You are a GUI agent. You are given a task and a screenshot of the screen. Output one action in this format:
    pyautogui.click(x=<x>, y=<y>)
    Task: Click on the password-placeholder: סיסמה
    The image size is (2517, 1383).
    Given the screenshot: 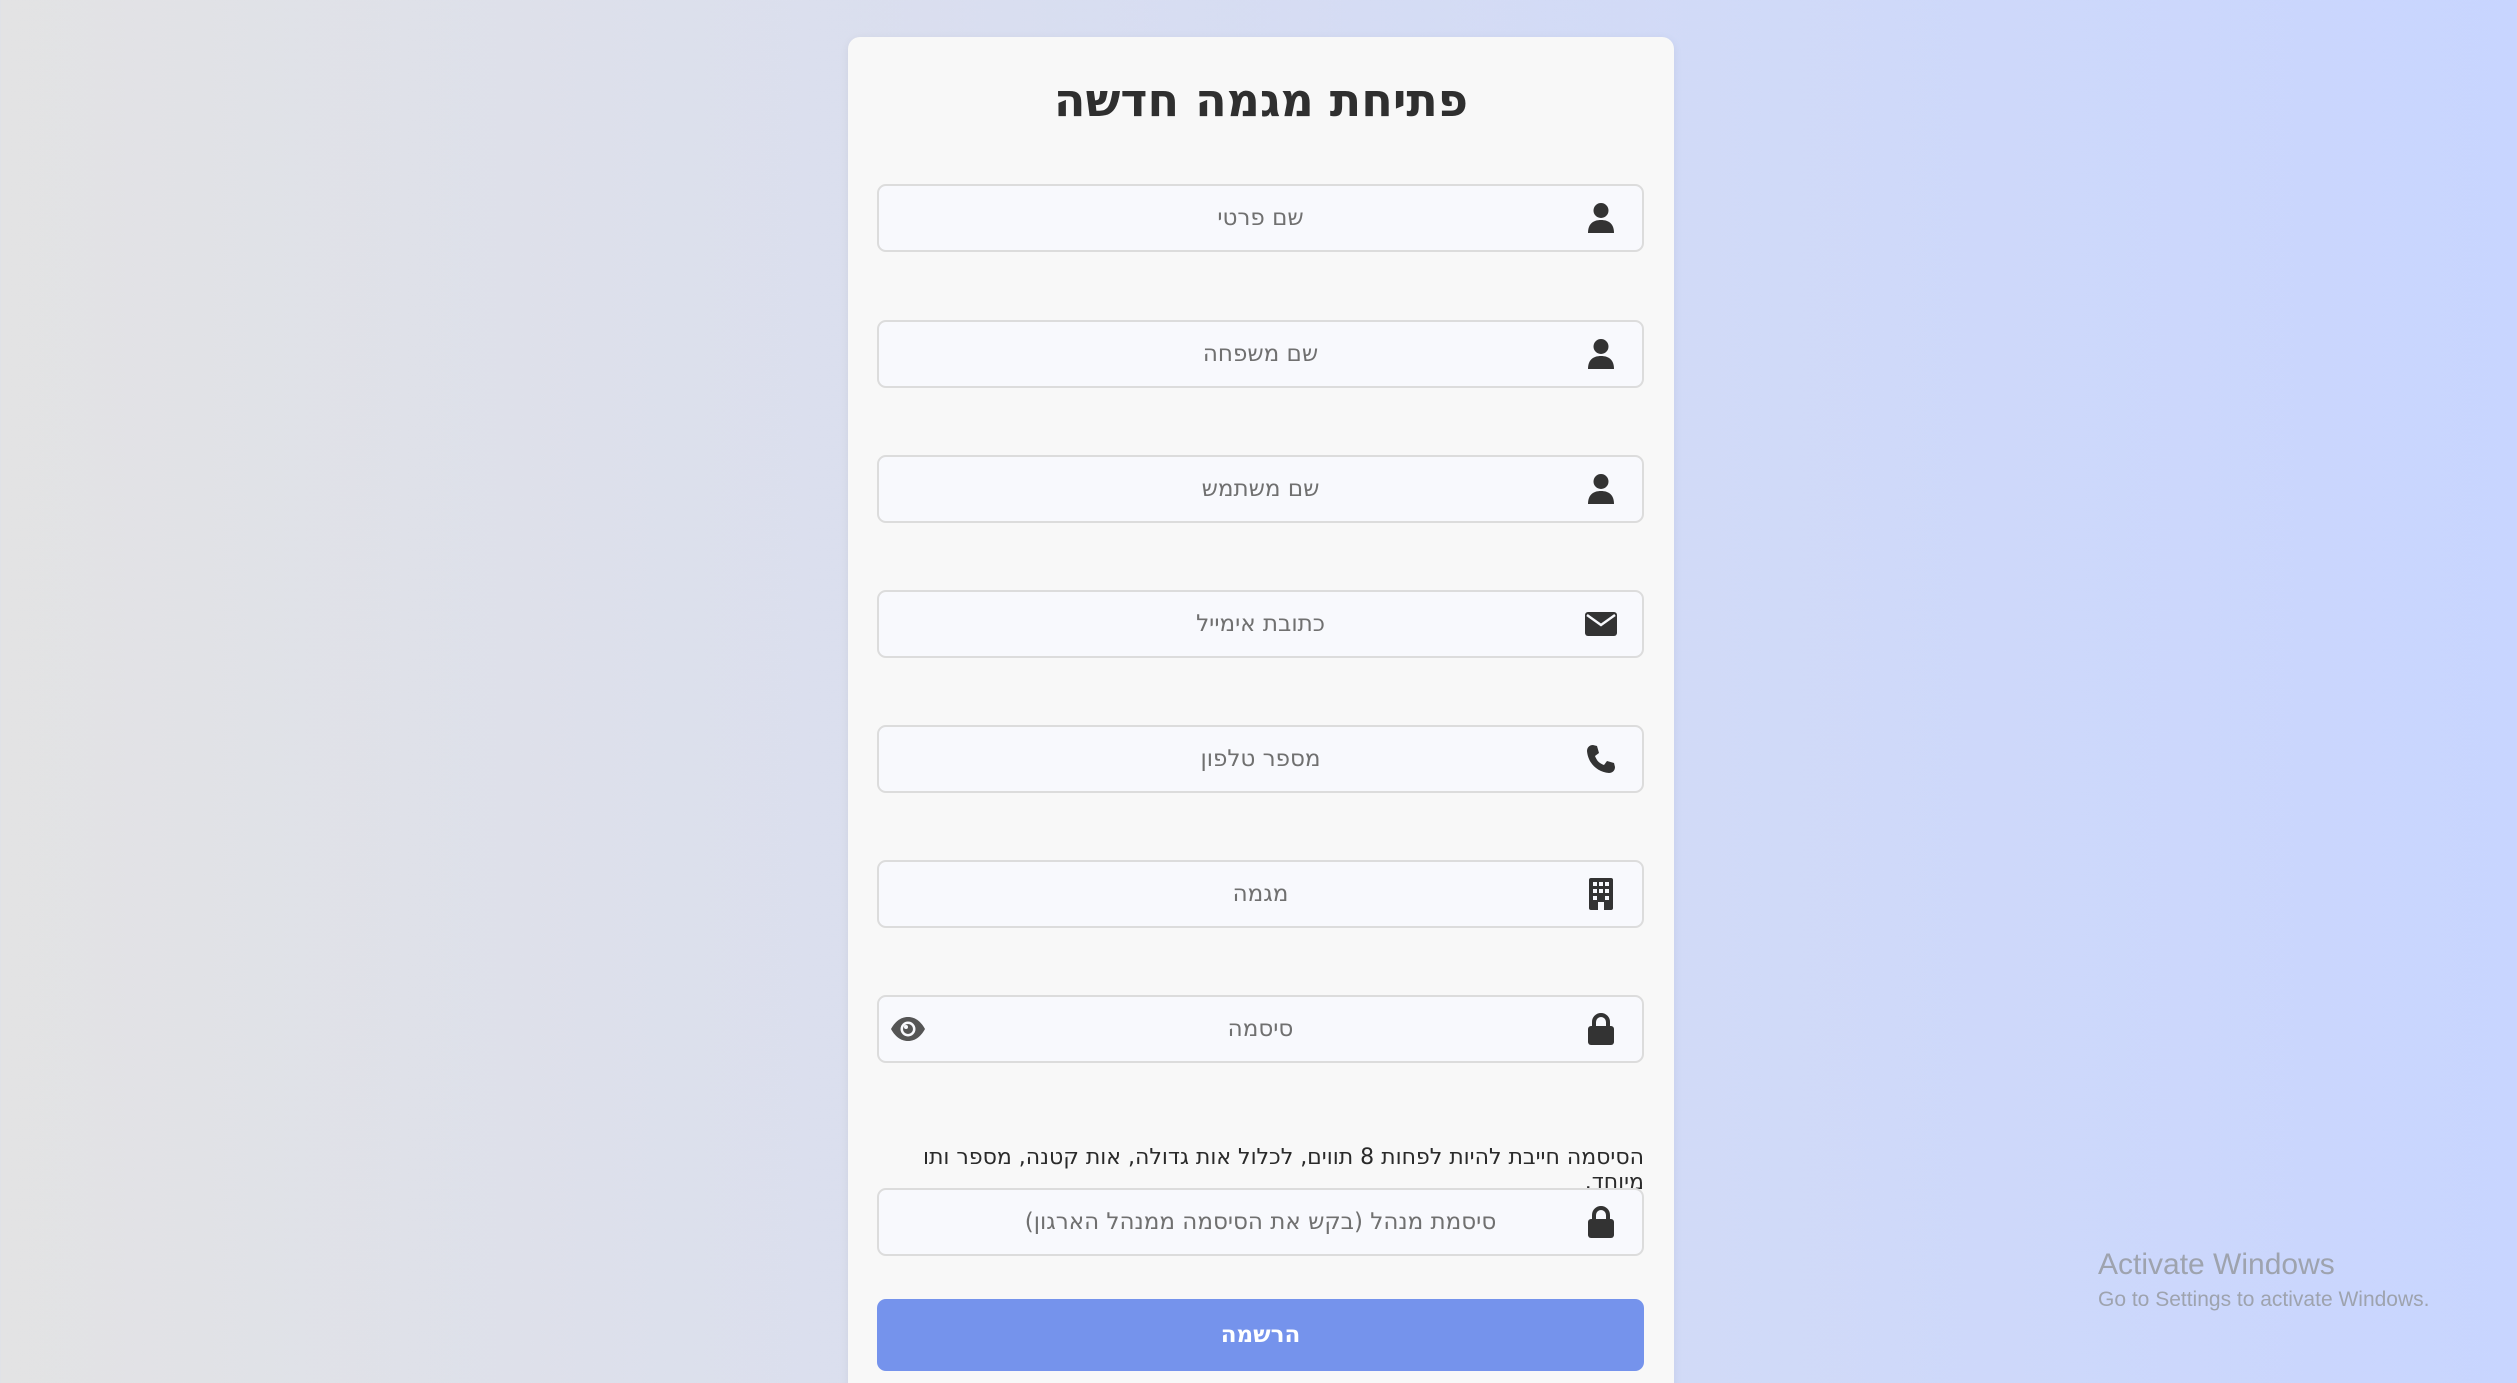 What is the action you would take?
    pyautogui.click(x=1260, y=1029)
    